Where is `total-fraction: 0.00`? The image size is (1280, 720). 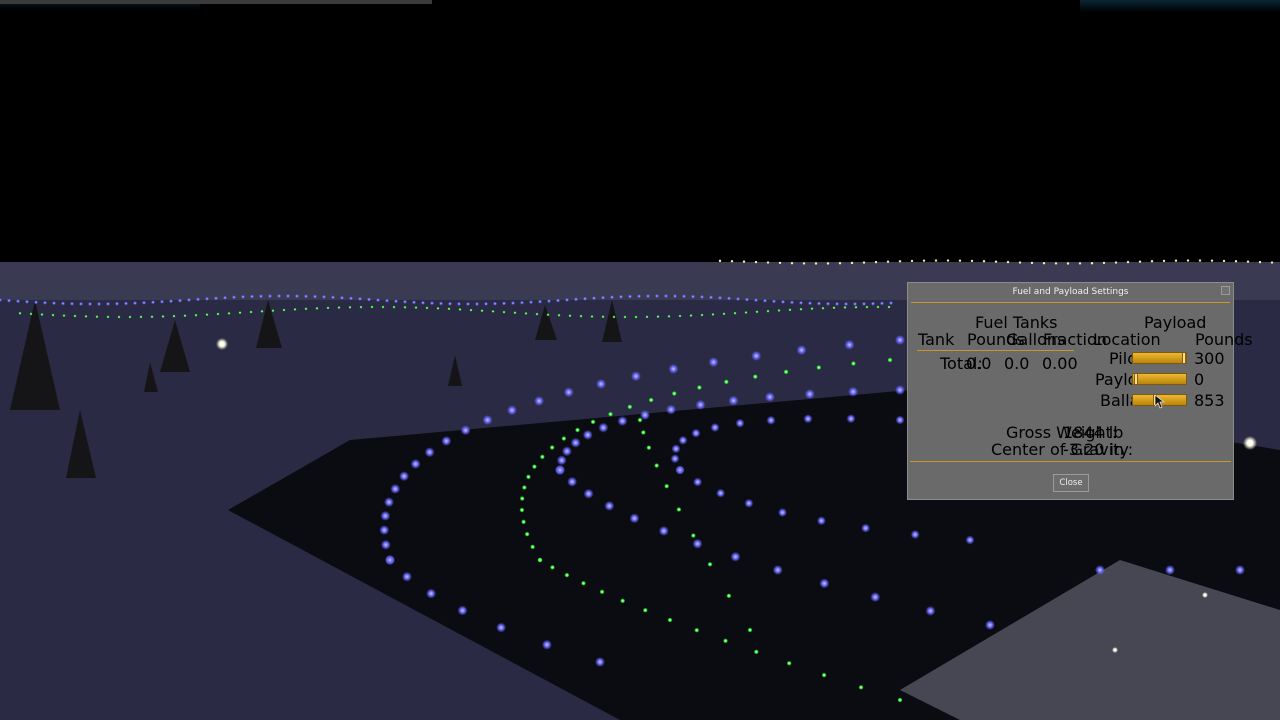
total-fraction: 0.00 is located at coordinates (1060, 363).